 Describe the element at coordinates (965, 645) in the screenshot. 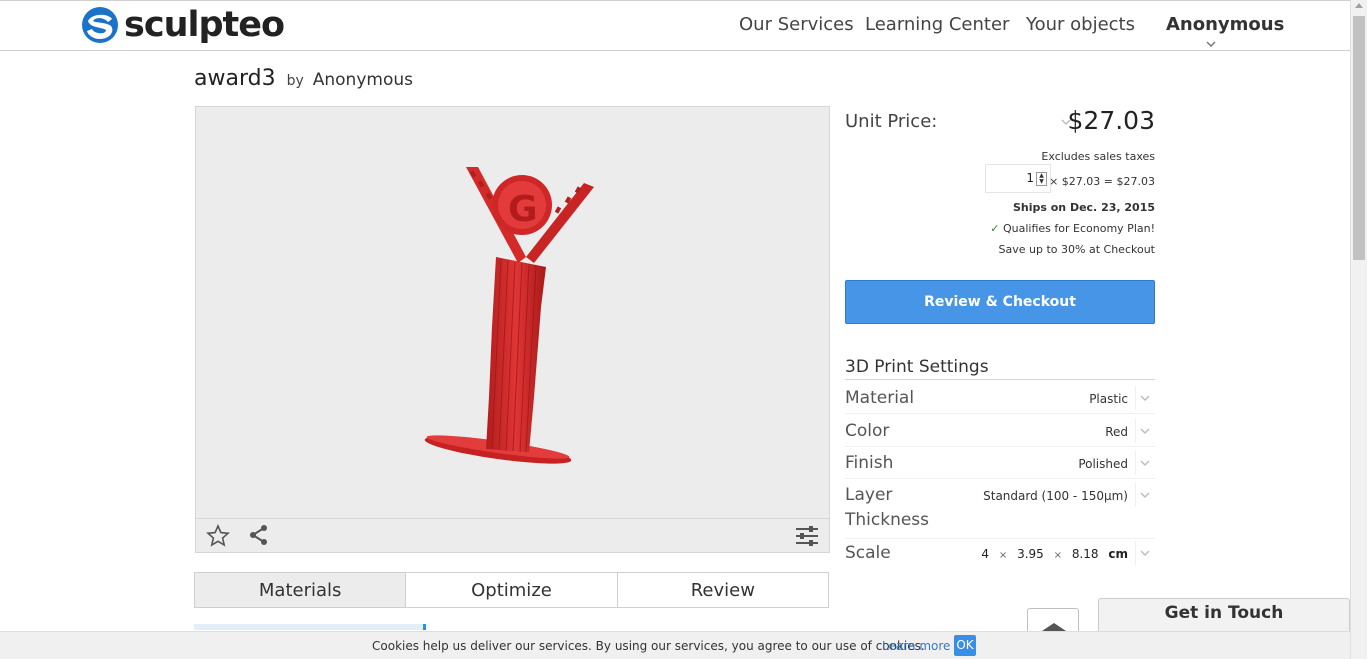

I see `cookie-ok-button: OK` at that location.